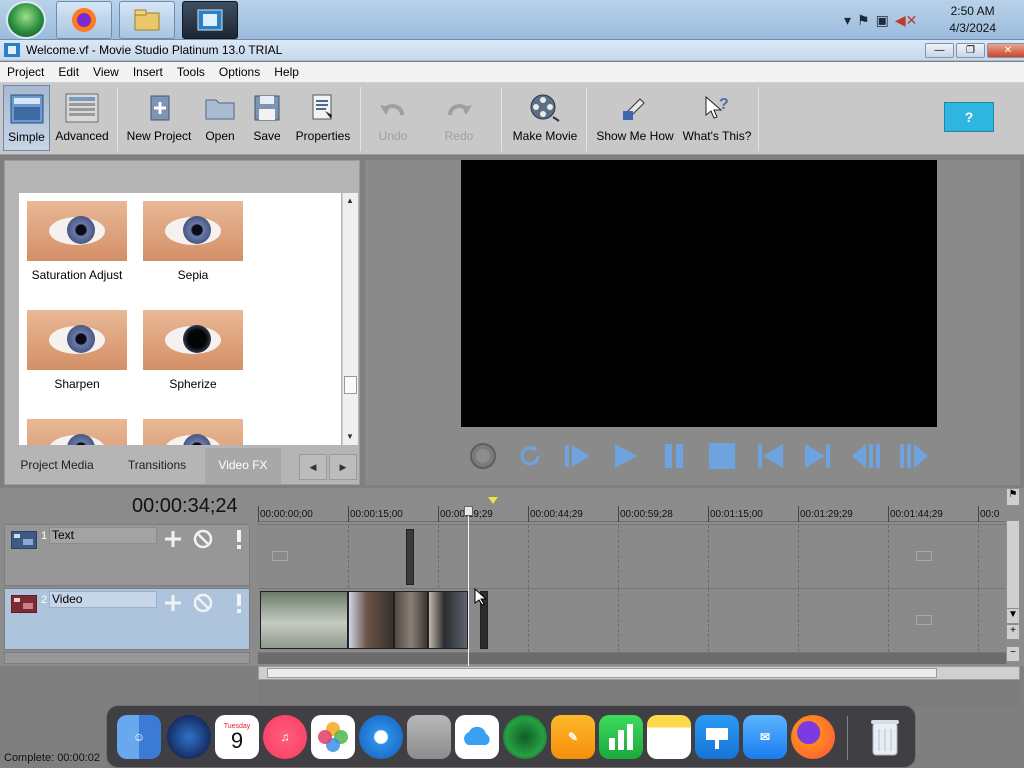 This screenshot has height=768, width=1024. Describe the element at coordinates (103, 535) in the screenshot. I see `track-name-field: Text` at that location.